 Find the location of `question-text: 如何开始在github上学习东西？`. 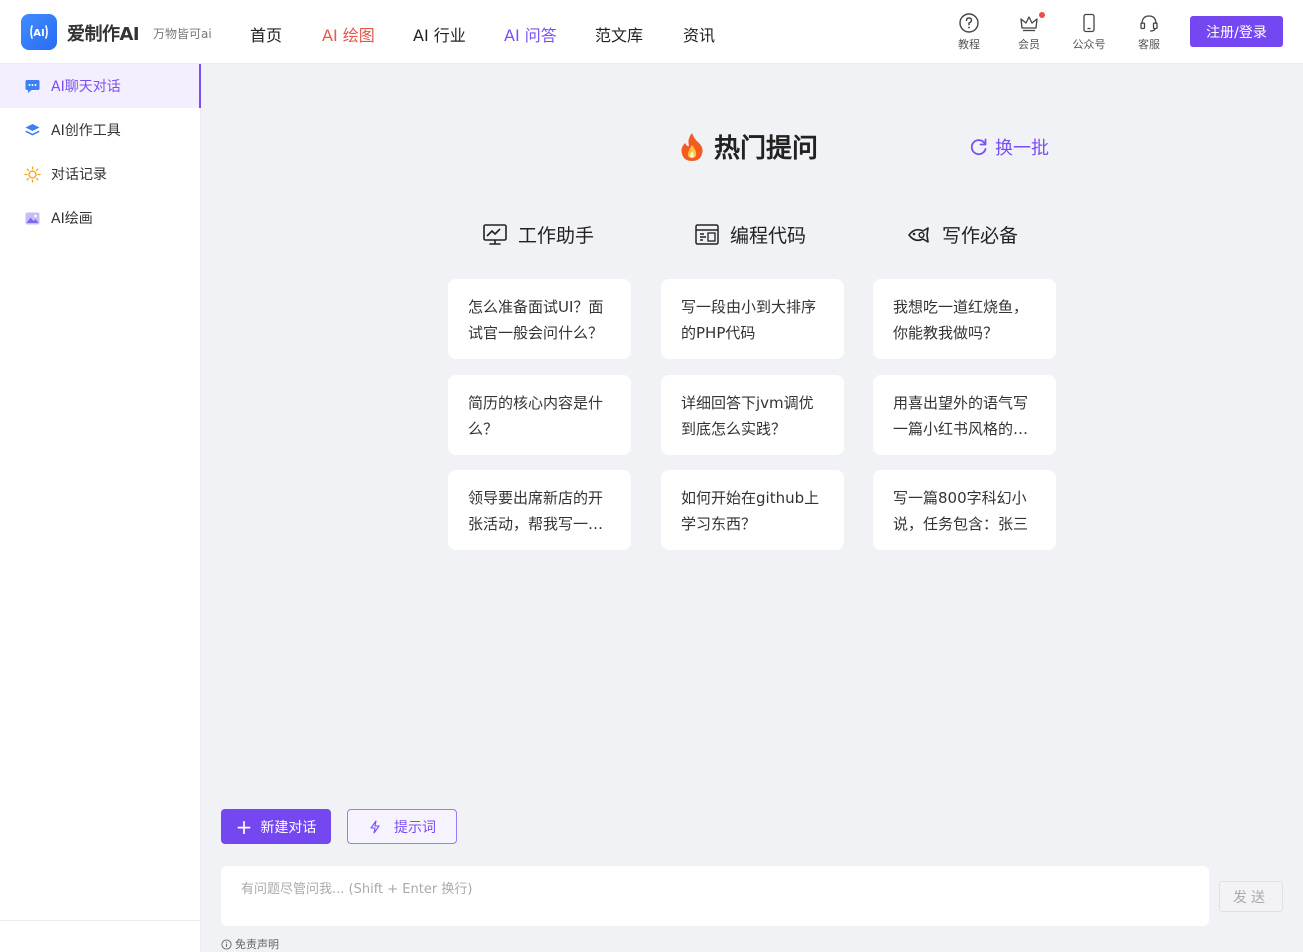

question-text: 如何开始在github上学习东西？ is located at coordinates (750, 511).